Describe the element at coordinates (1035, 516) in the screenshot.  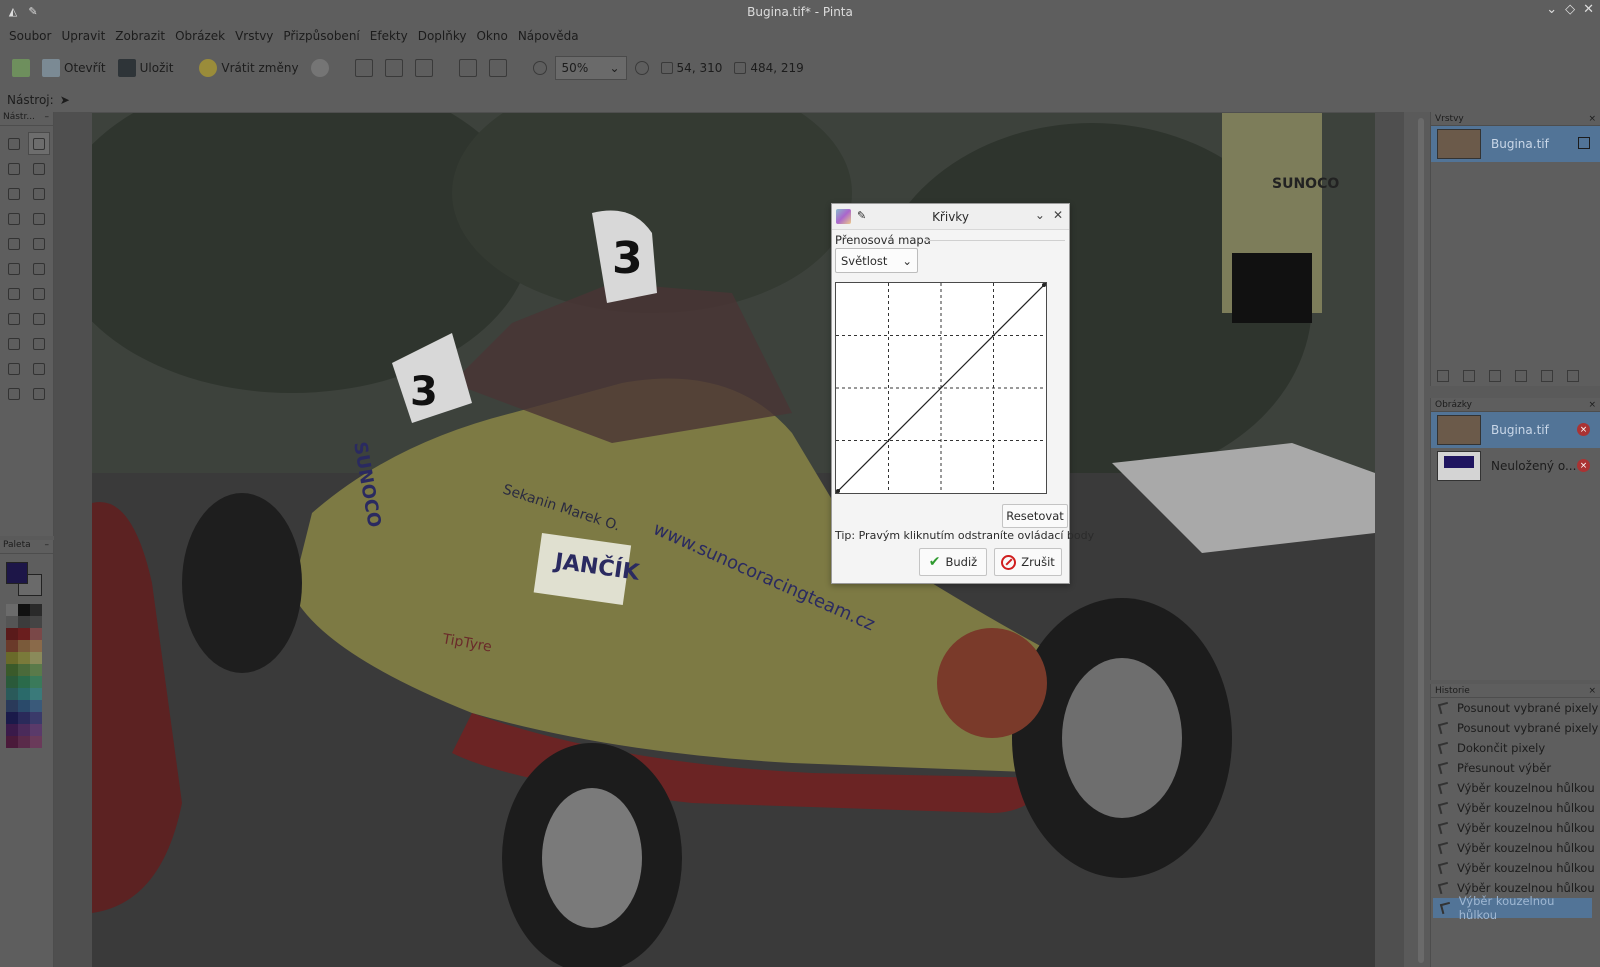
I see `reset-button: Resetovat` at that location.